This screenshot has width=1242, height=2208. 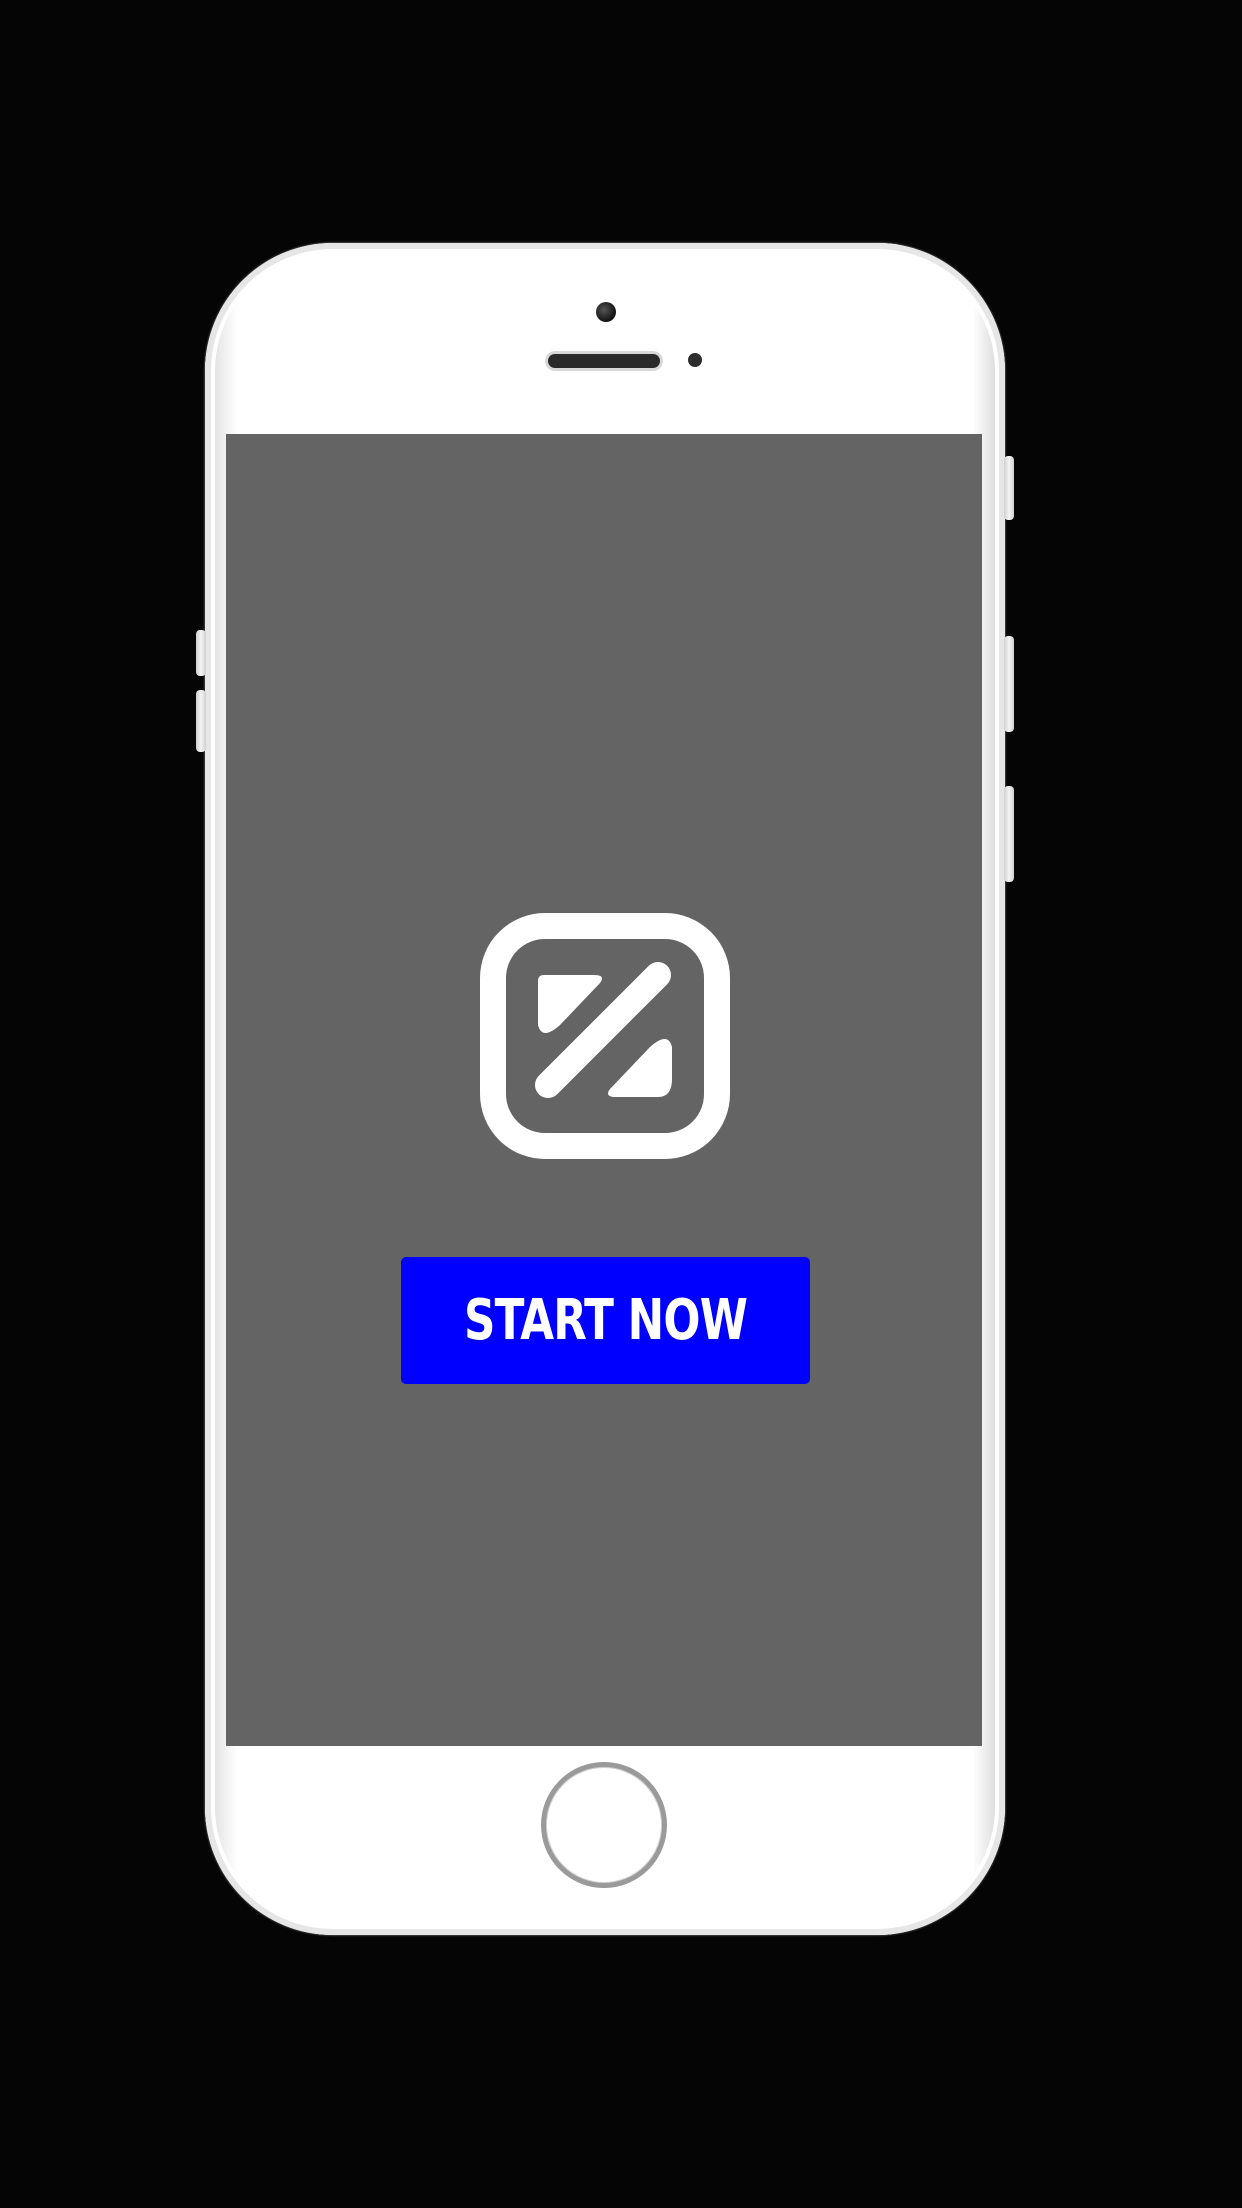 I want to click on start-now-button: START NOW, so click(x=605, y=1320).